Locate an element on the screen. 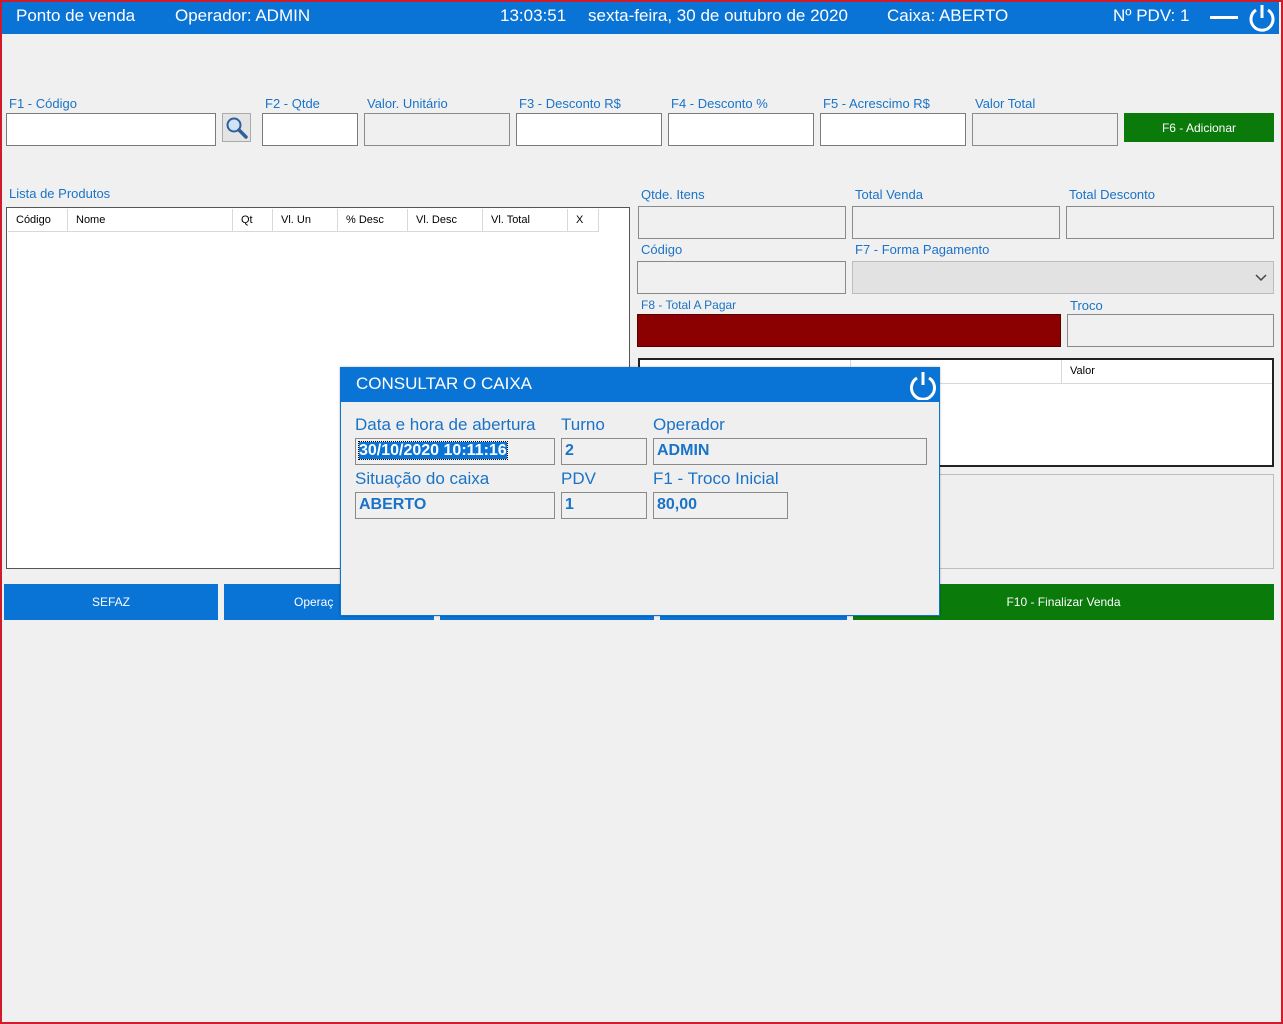  pdv-number: Nº PDV: 1 is located at coordinates (1151, 15).